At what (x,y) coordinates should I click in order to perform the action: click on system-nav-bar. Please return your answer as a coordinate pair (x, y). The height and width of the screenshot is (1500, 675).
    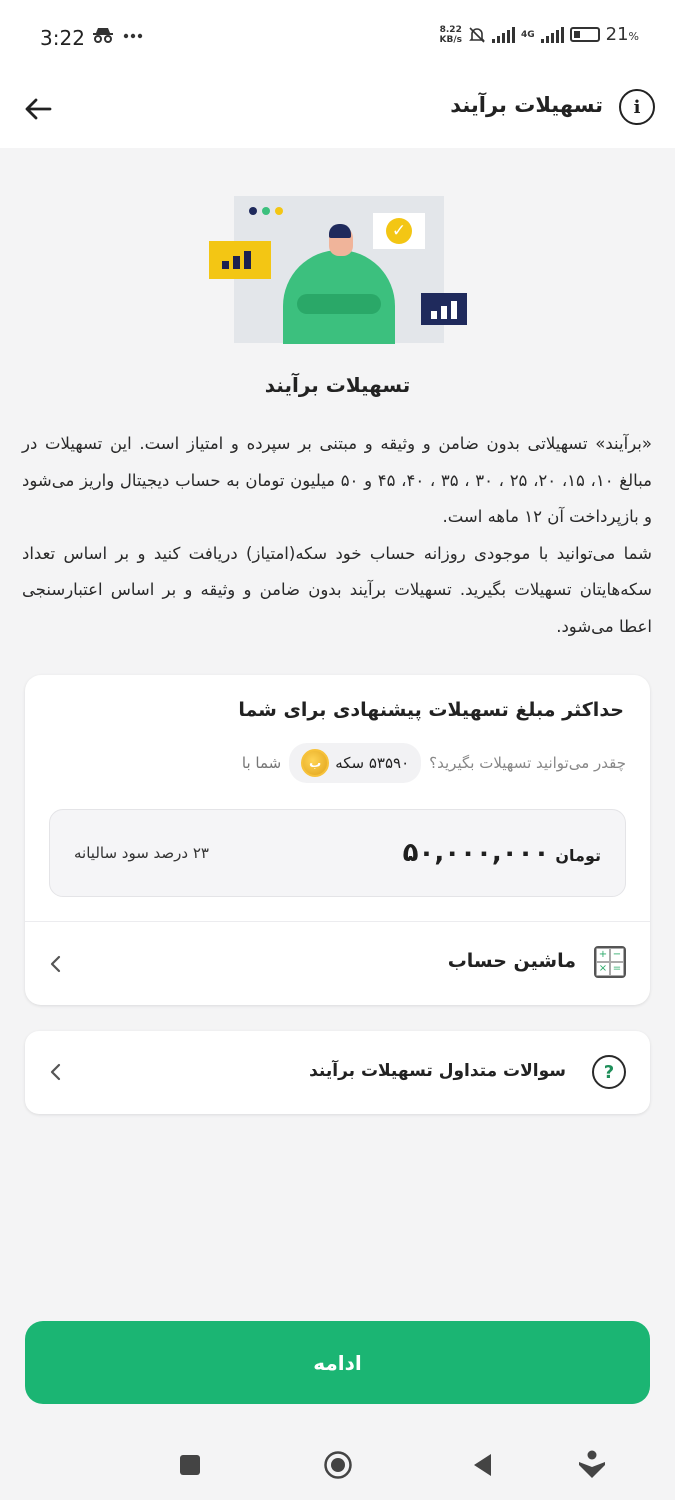
    Looking at the image, I should click on (337, 1462).